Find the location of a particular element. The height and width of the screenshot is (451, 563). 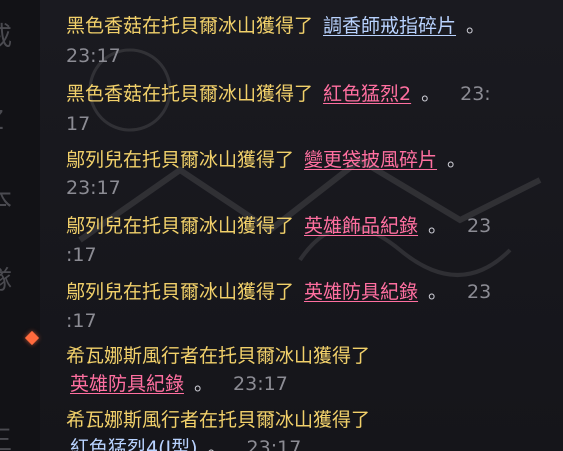

chat-message-cont: 紅色猛烈4(I型) 。 23:17 is located at coordinates (301, 441).